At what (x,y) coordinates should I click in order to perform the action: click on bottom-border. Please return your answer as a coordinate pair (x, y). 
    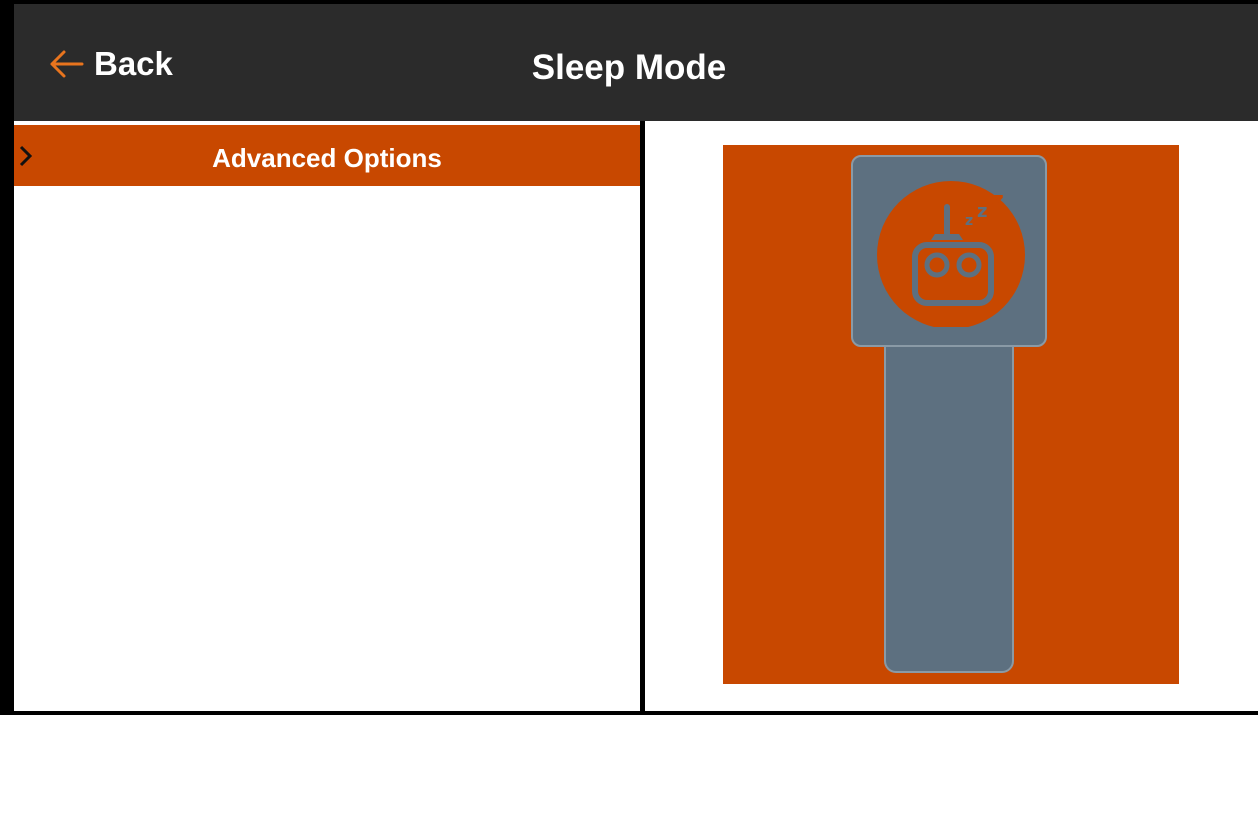
    Looking at the image, I should click on (636, 713).